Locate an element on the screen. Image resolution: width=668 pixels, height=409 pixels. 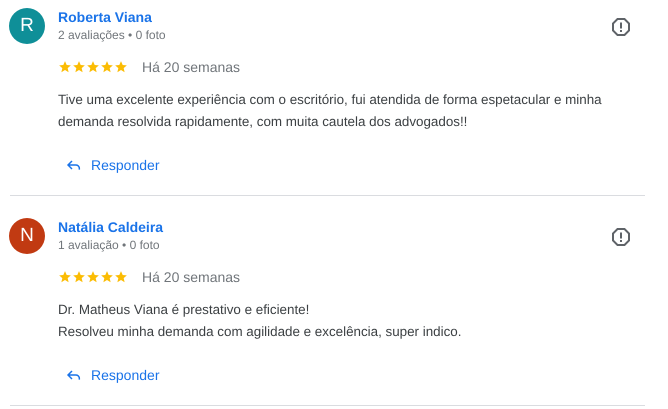
reviewer-name: Roberta Viana is located at coordinates (112, 17).